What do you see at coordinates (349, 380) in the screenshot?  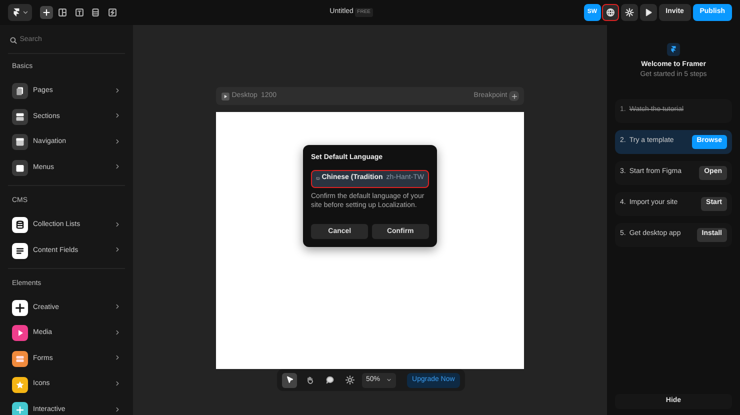 I see `sun-icon` at bounding box center [349, 380].